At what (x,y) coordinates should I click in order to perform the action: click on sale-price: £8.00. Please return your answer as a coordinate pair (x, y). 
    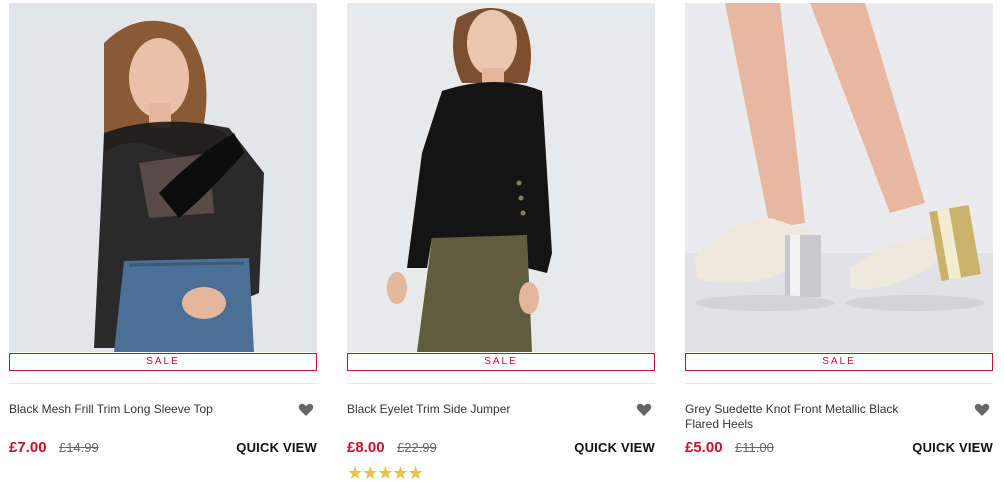
    Looking at the image, I should click on (366, 447).